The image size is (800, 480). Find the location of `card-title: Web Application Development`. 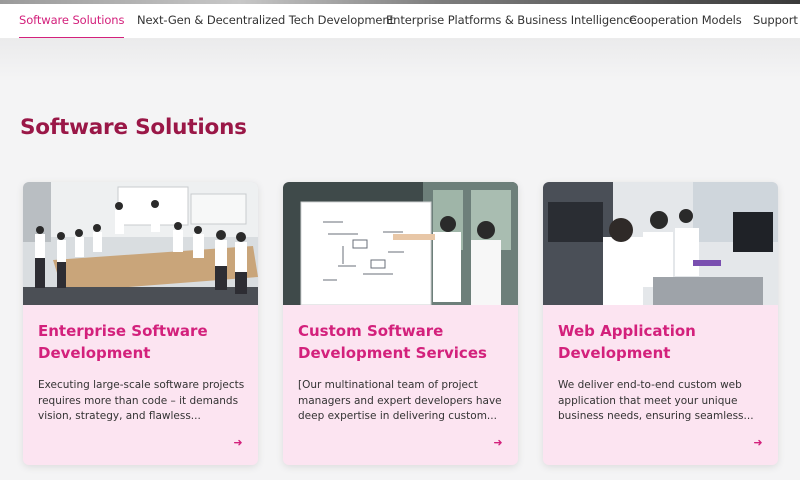

card-title: Web Application Development is located at coordinates (663, 342).